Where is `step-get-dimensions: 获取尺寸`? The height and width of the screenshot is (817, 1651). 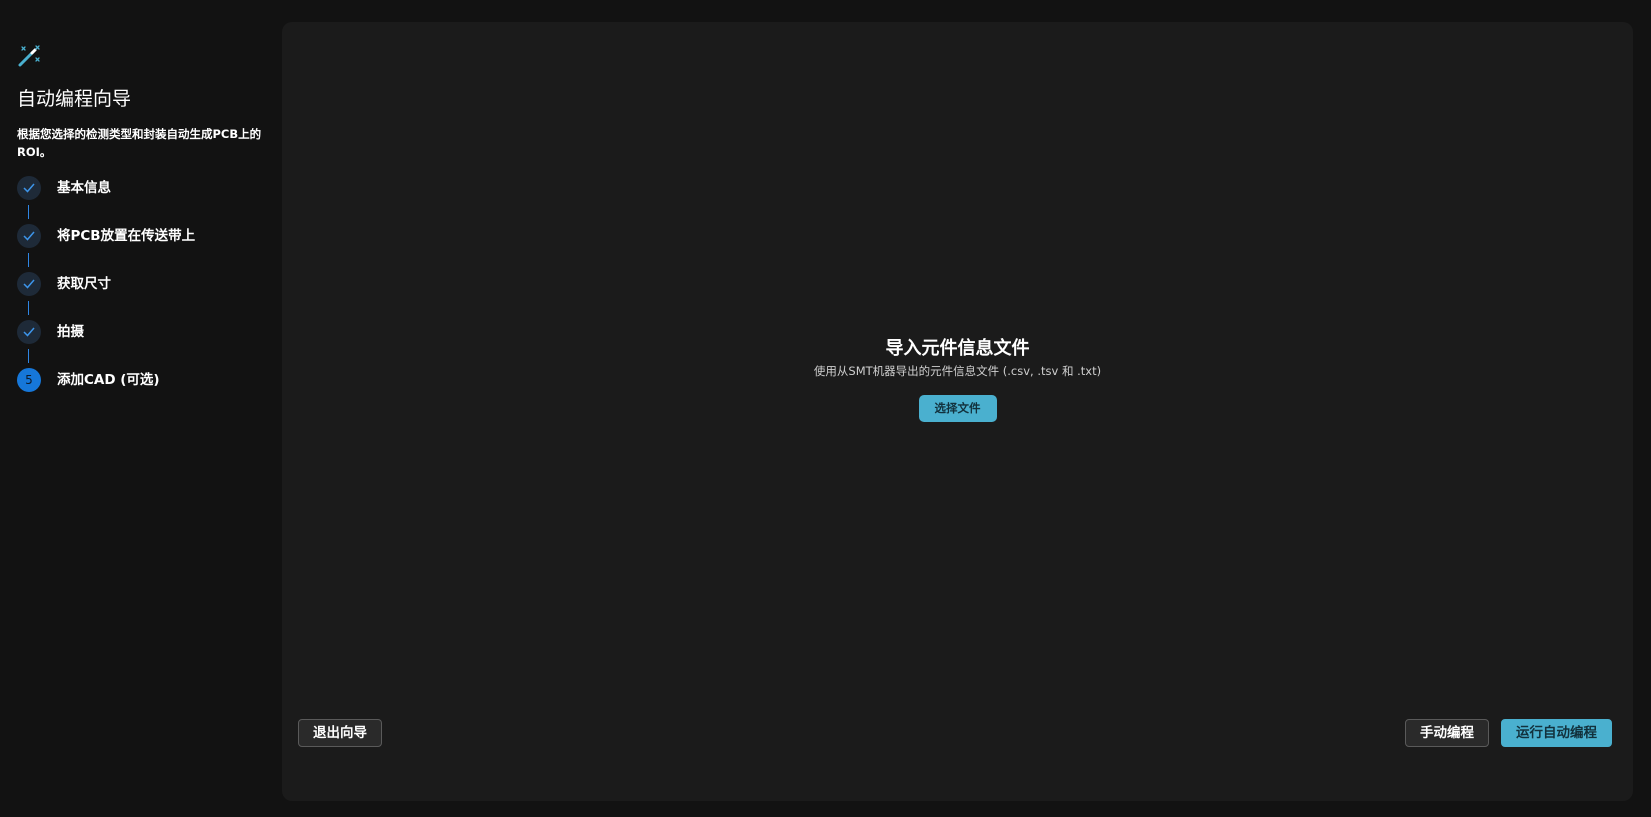
step-get-dimensions: 获取尺寸 is located at coordinates (136, 296).